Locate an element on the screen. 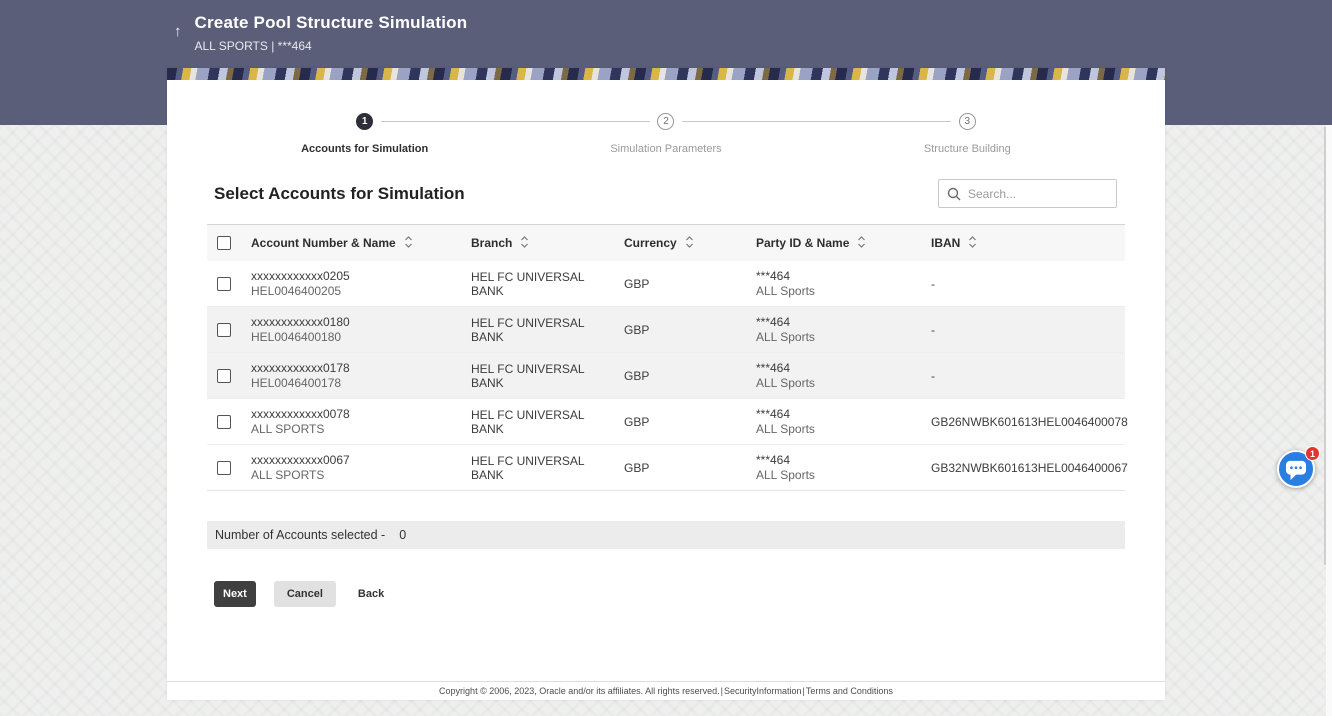 The image size is (1332, 716). search-box is located at coordinates (1027, 193).